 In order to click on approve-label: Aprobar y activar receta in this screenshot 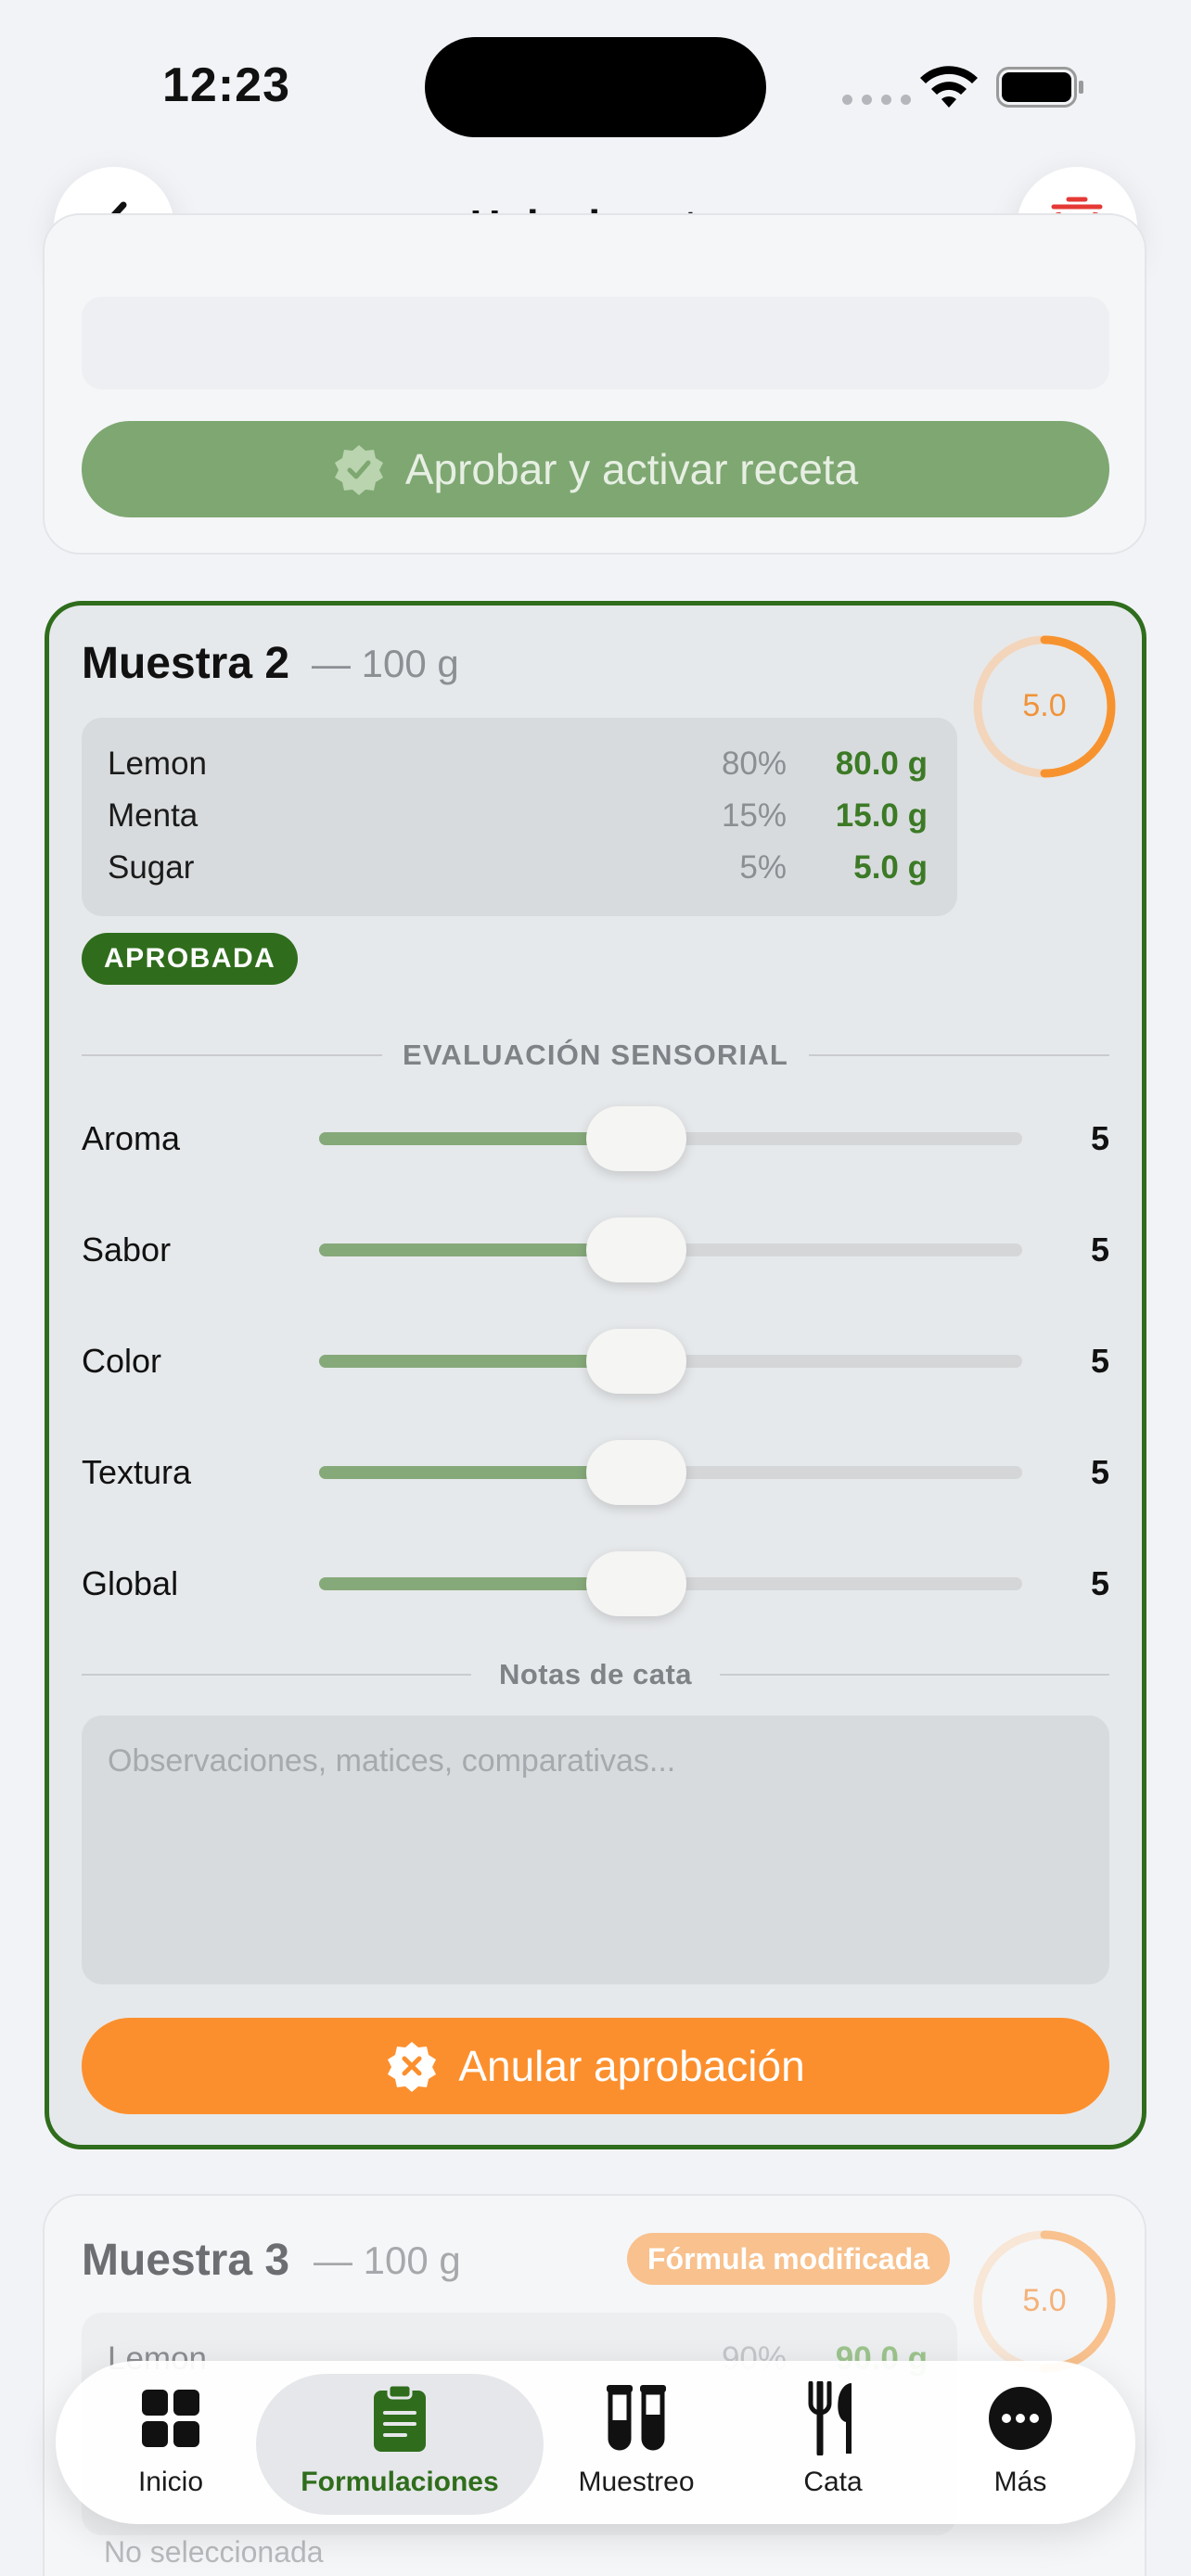, I will do `click(631, 469)`.